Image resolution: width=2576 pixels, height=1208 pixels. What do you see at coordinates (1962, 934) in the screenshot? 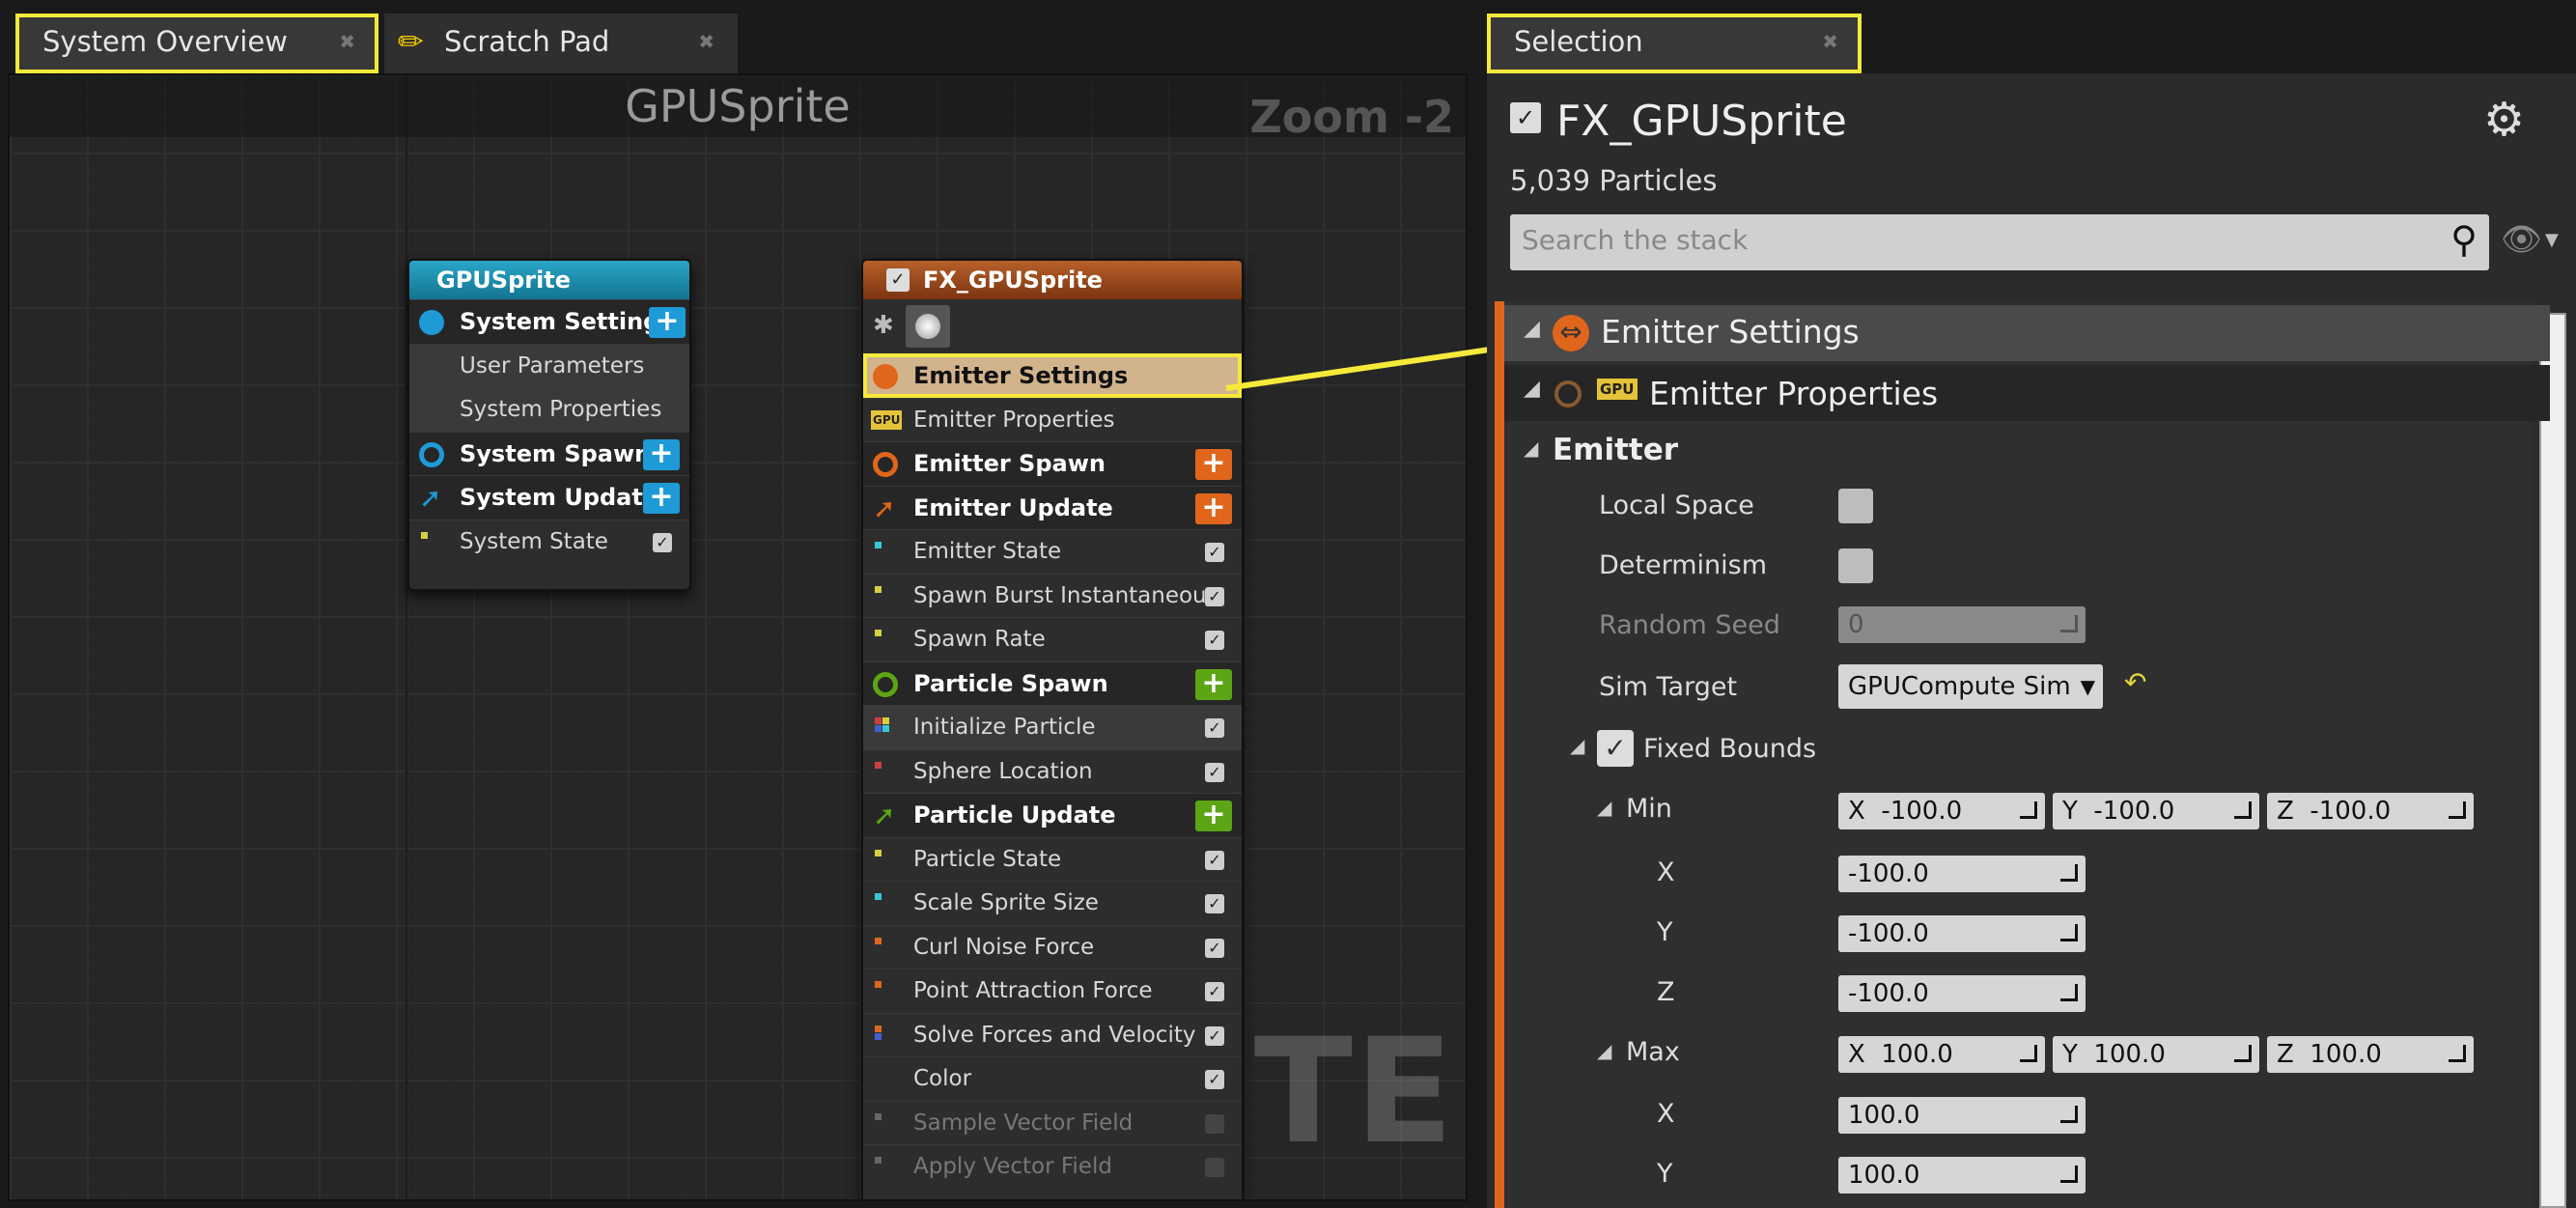
I see `min-y-subfield: -100.0` at bounding box center [1962, 934].